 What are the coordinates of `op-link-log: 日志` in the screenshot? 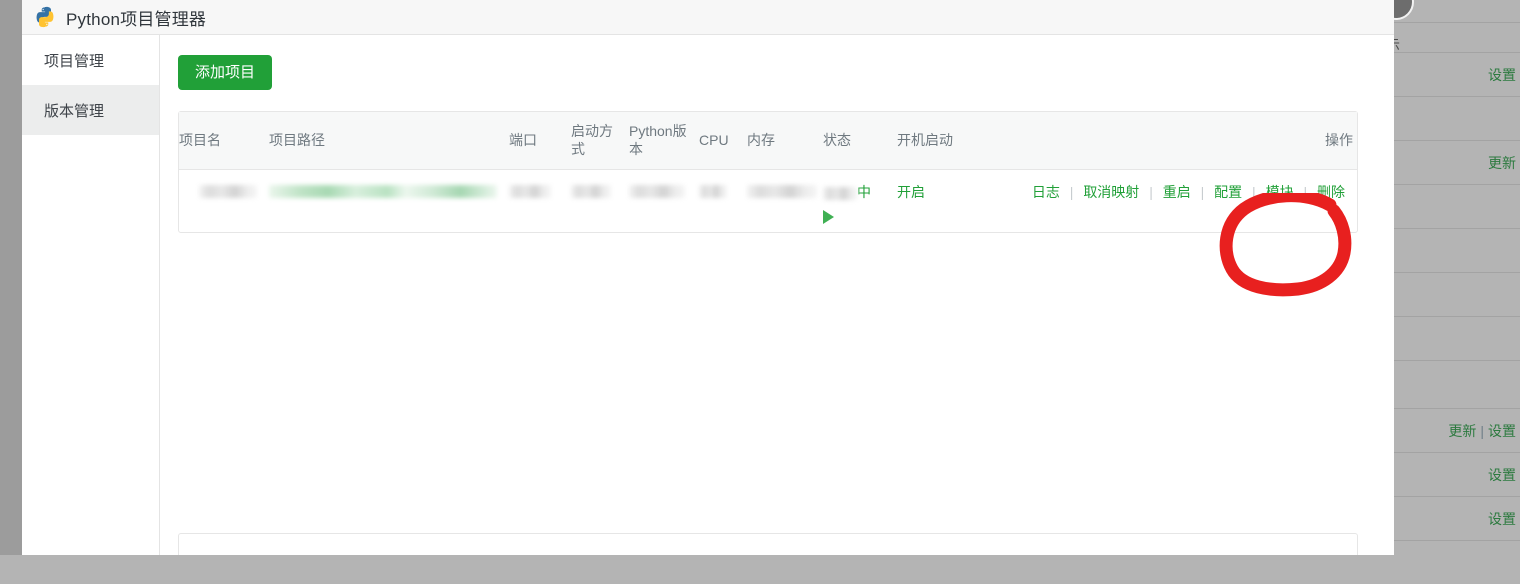 It's located at (1046, 192).